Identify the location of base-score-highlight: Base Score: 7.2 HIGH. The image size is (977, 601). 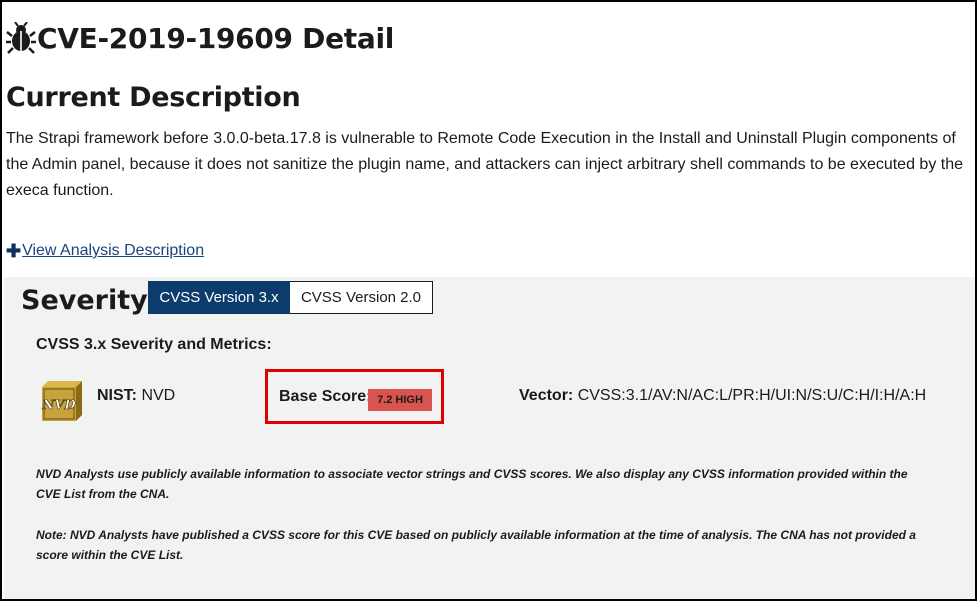
(354, 396).